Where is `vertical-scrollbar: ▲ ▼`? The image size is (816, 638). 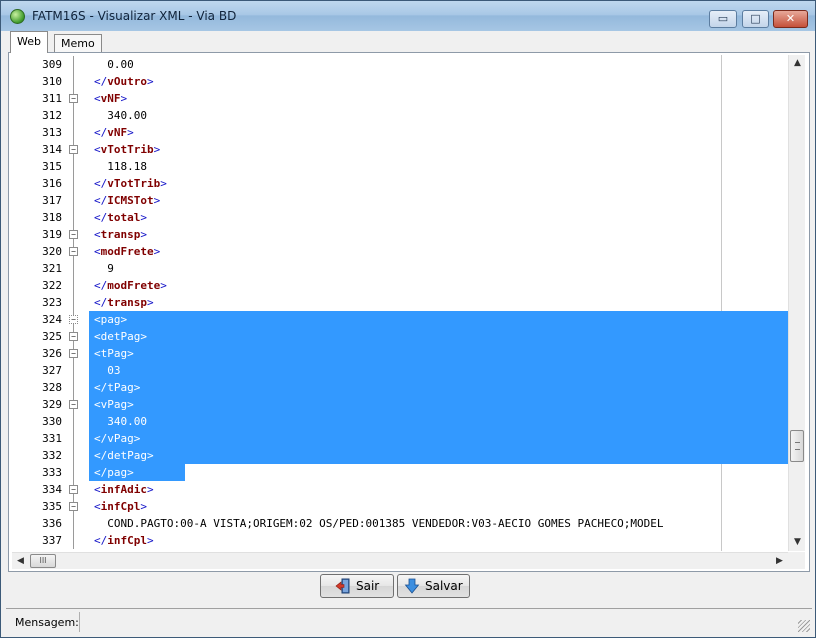
vertical-scrollbar: ▲ ▼ is located at coordinates (796, 303).